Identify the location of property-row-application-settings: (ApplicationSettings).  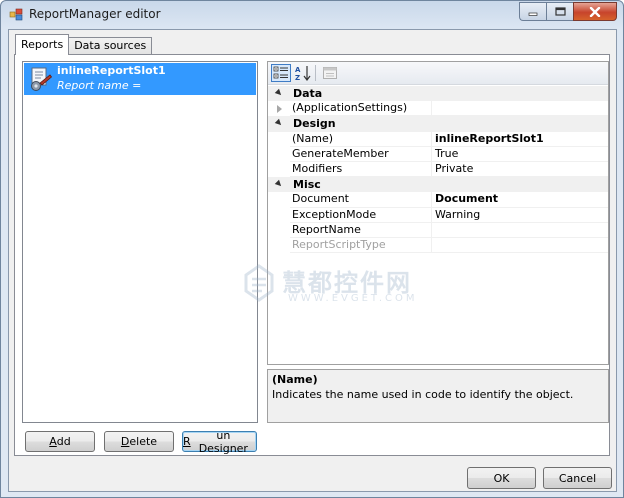
(438, 109).